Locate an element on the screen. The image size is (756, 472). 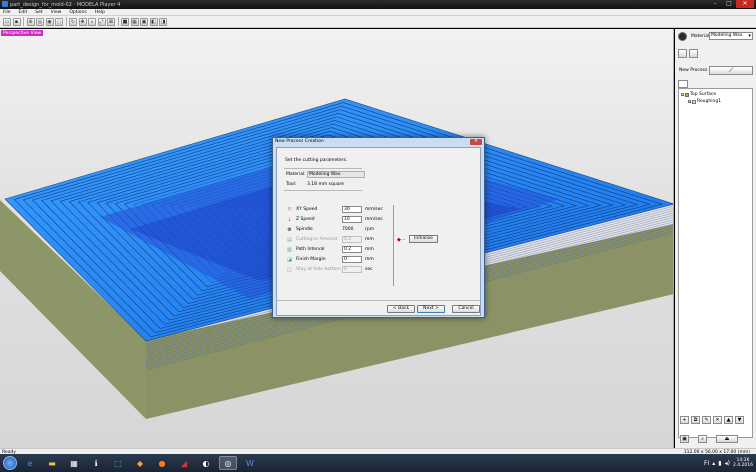
tool-label: Tool: is located at coordinates (291, 184).